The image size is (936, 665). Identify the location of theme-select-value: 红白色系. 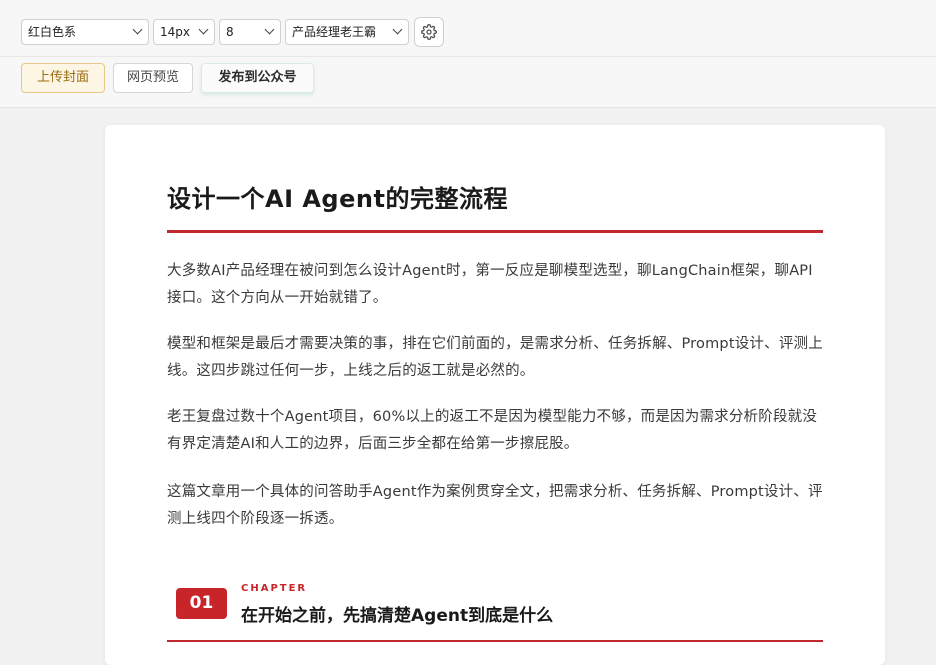
(52, 32).